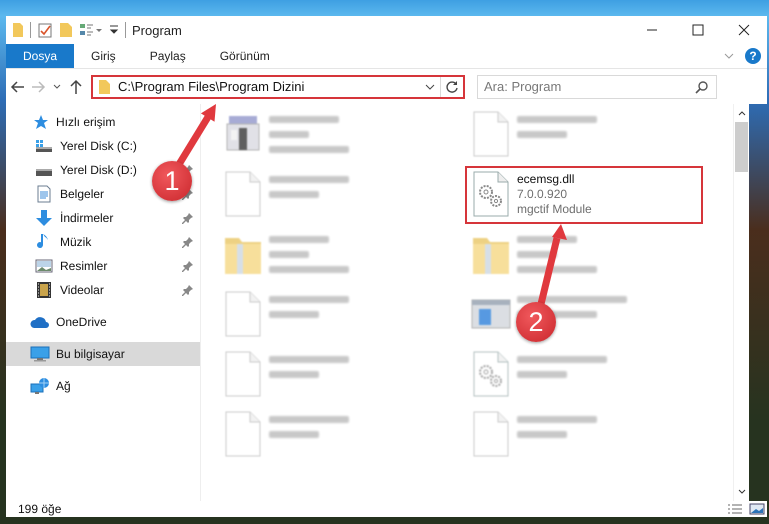 This screenshot has width=769, height=524. What do you see at coordinates (44, 290) in the screenshot?
I see `film-icon` at bounding box center [44, 290].